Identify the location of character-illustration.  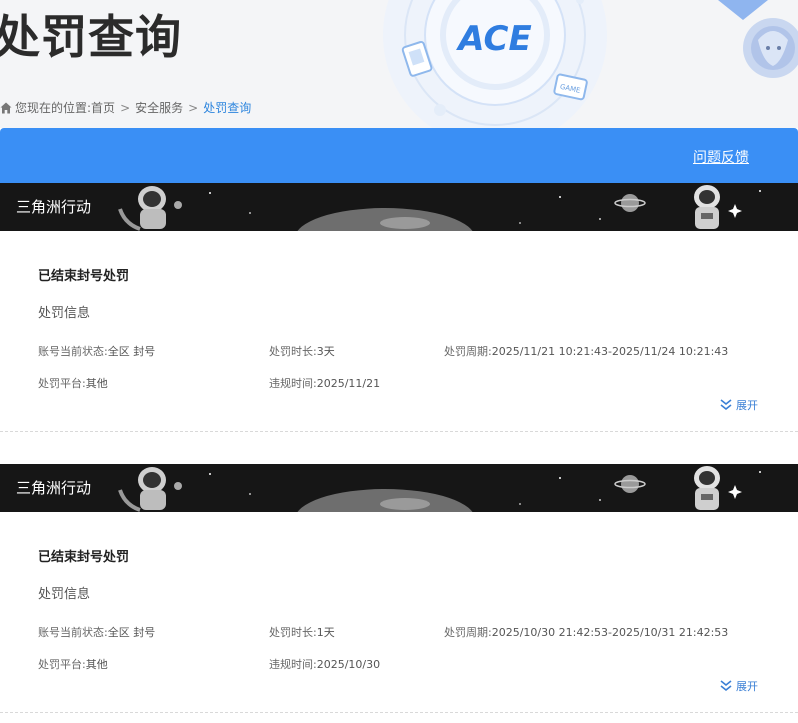
(758, 39).